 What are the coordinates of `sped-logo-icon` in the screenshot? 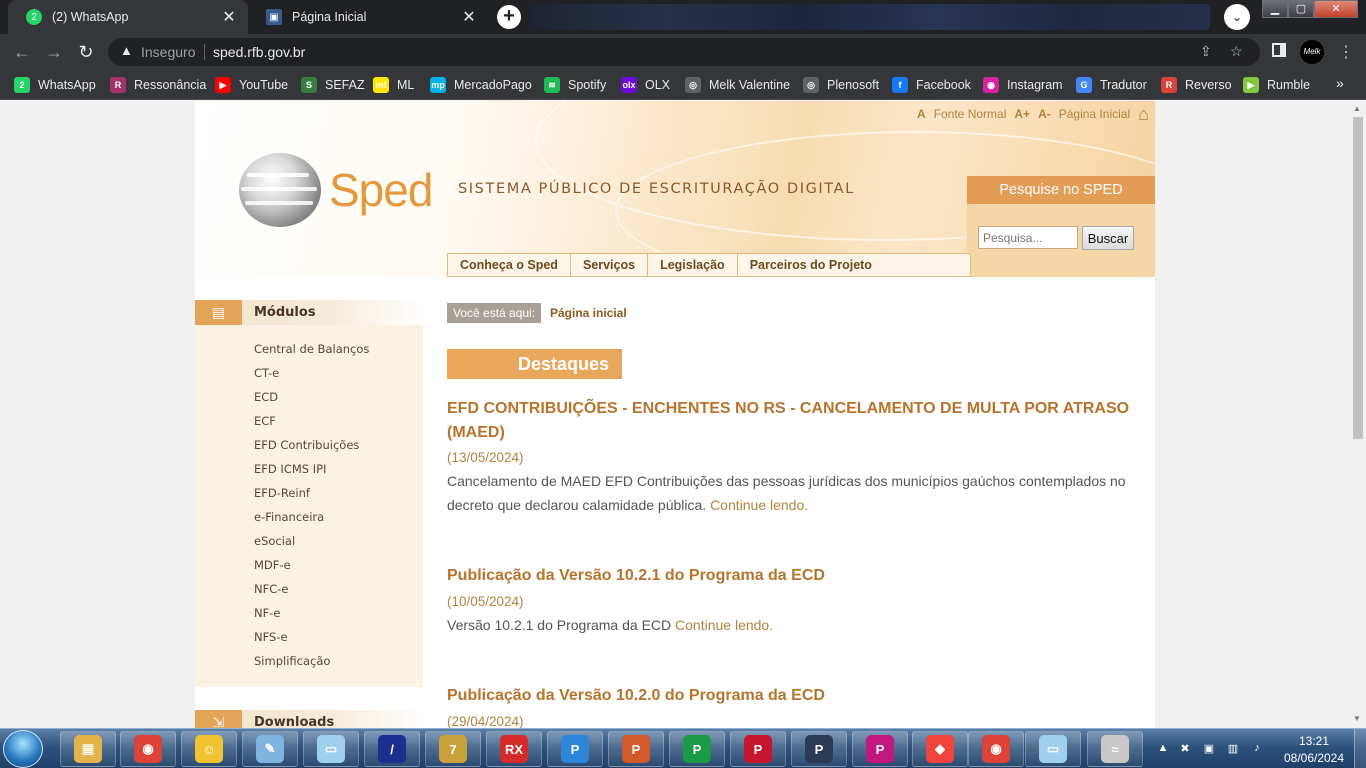 It's located at (280, 190).